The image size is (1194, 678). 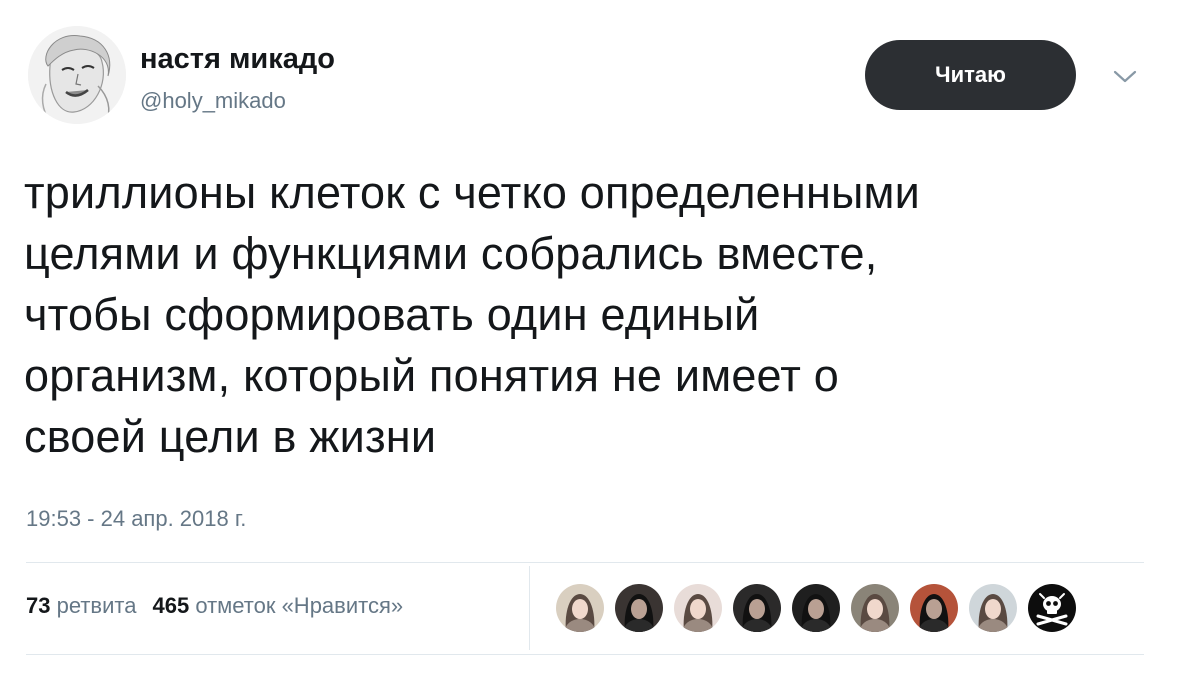 What do you see at coordinates (171, 605) in the screenshot?
I see `likes-count: 465` at bounding box center [171, 605].